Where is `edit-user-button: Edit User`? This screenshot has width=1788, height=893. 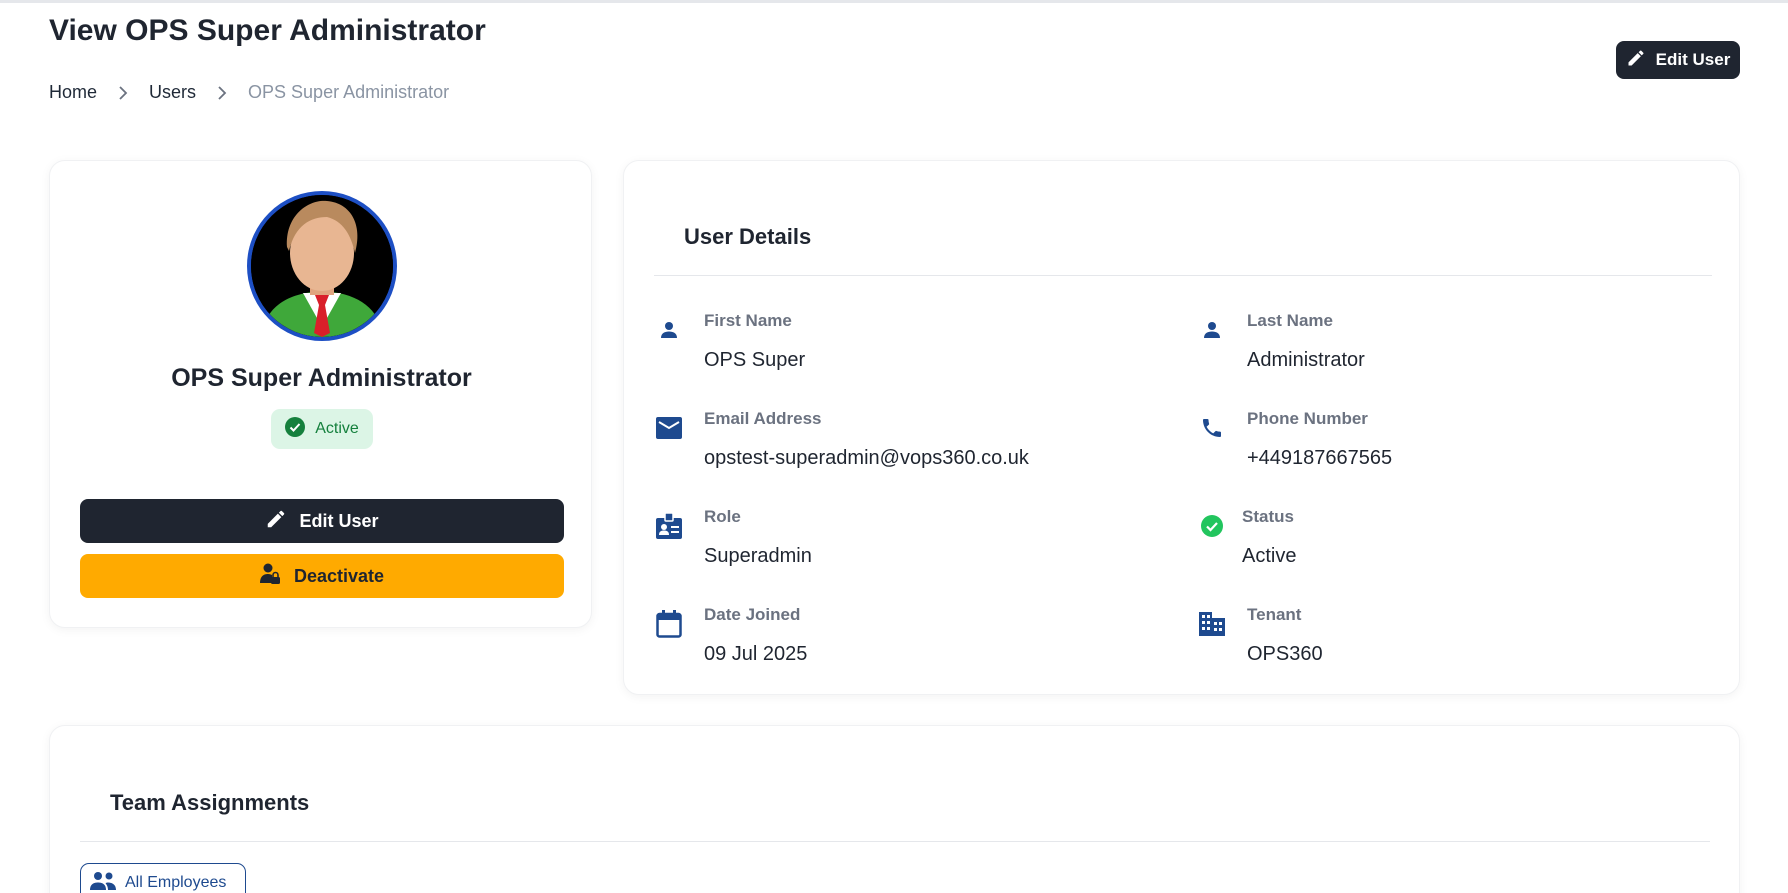 edit-user-button: Edit User is located at coordinates (322, 521).